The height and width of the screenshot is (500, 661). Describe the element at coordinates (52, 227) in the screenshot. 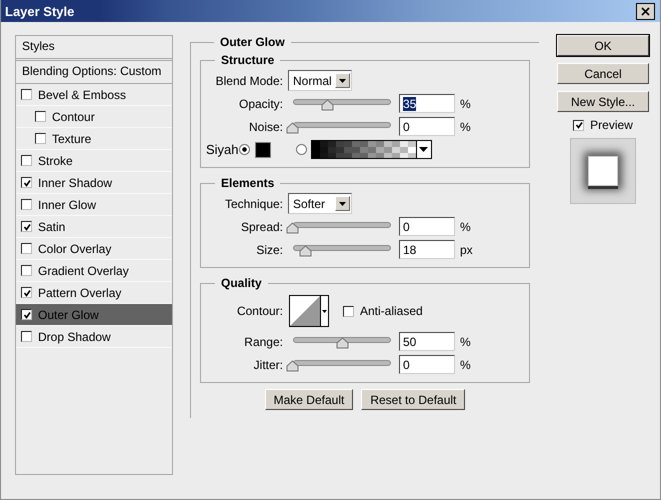

I see `item-label: Satin` at that location.